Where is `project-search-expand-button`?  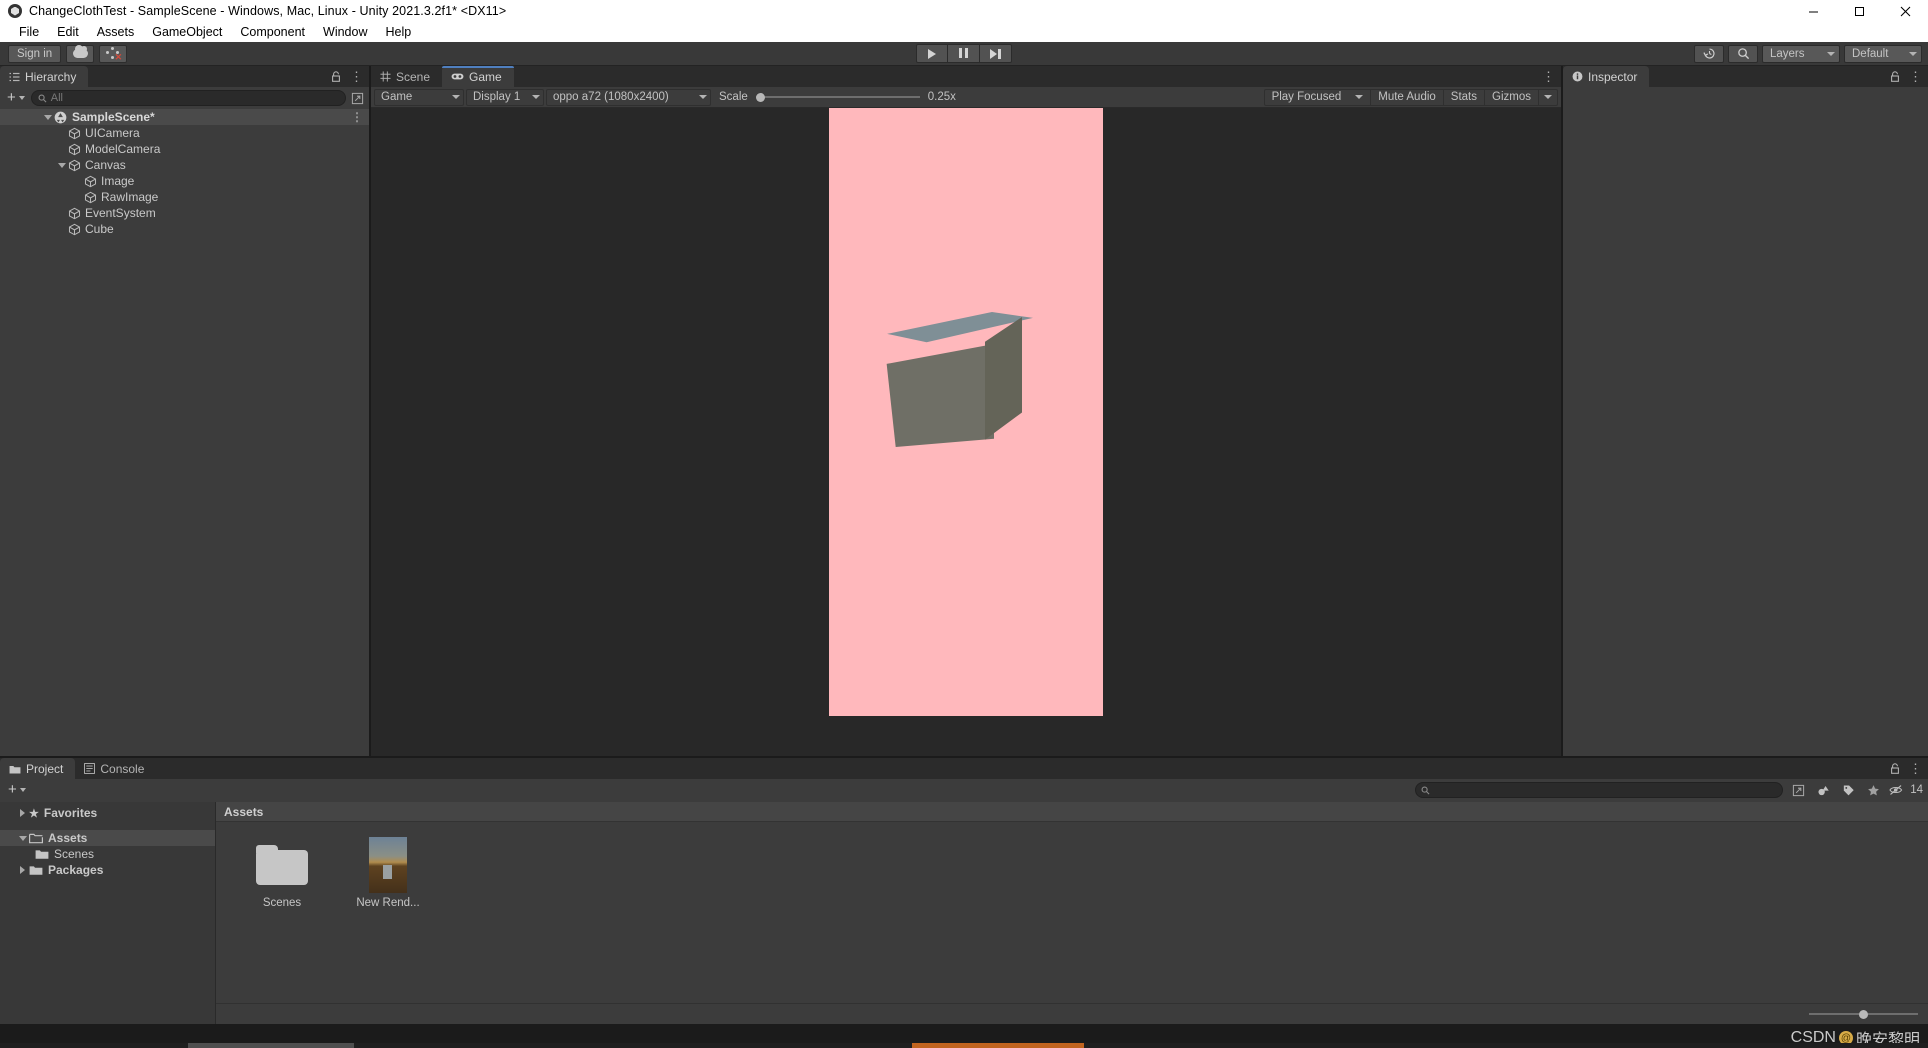 project-search-expand-button is located at coordinates (1798, 790).